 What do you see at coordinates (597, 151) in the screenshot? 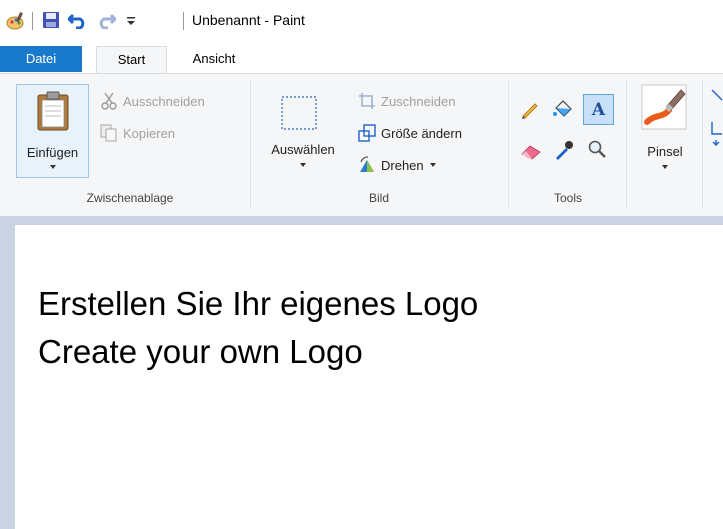
I see `magnifier-icon` at bounding box center [597, 151].